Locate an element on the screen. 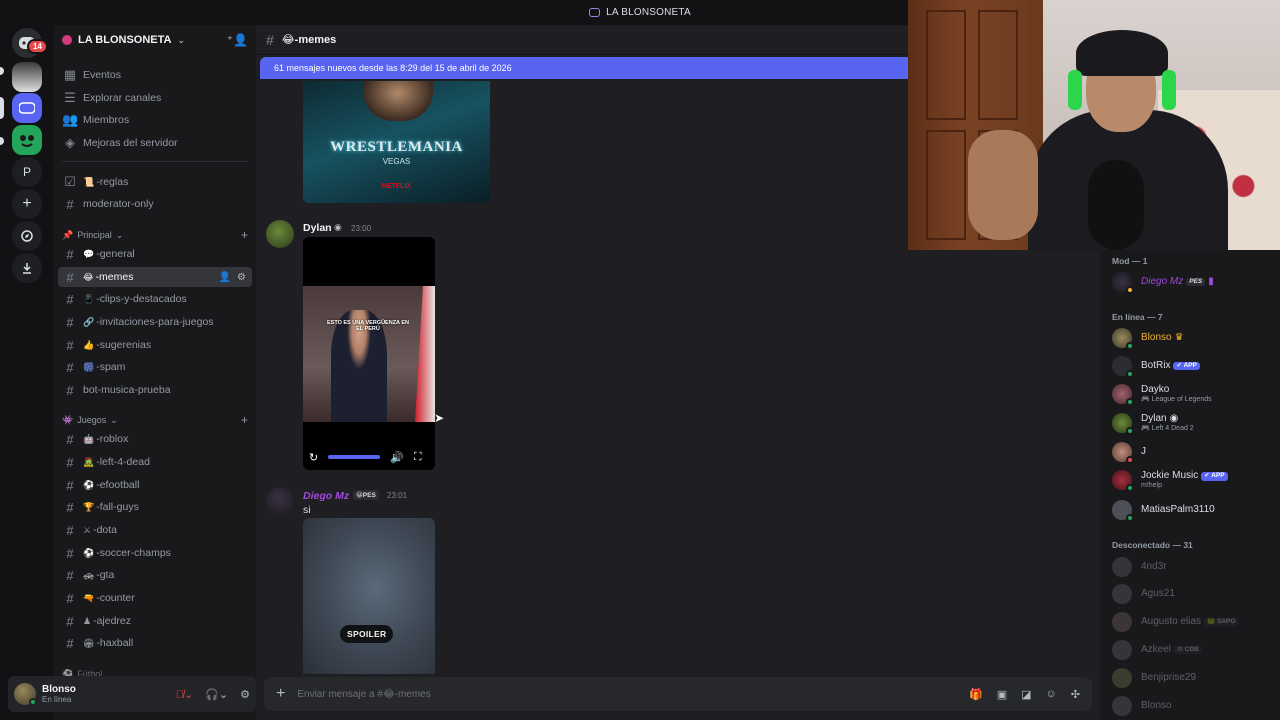  spoiler-label: SPOILER is located at coordinates (367, 634).